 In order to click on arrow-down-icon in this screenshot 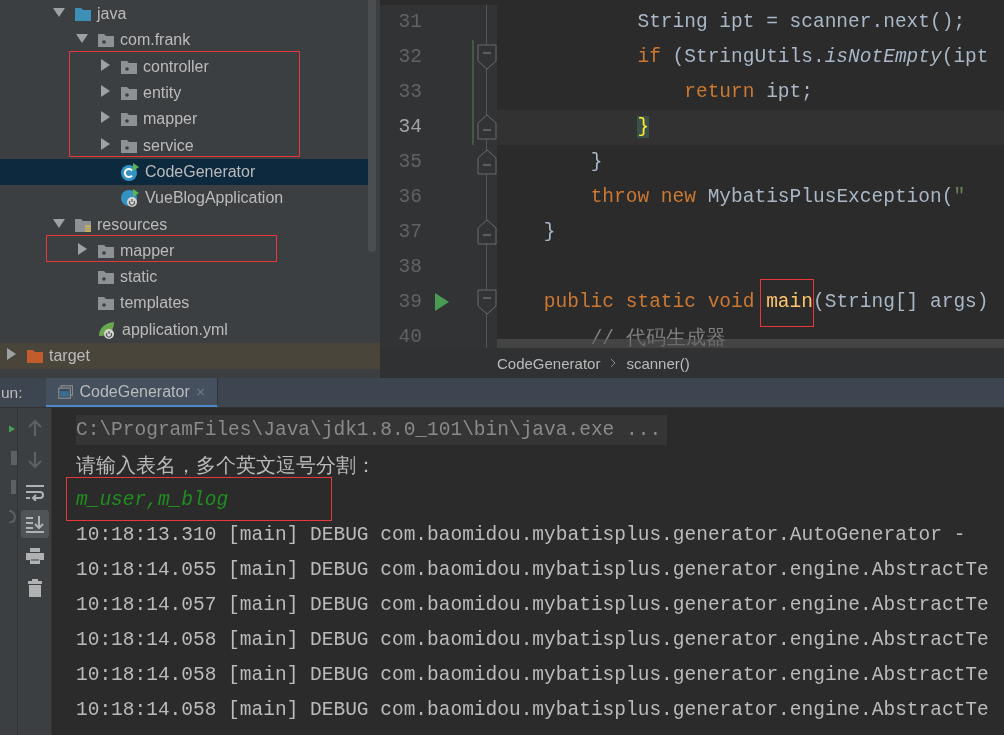, I will do `click(34, 460)`.